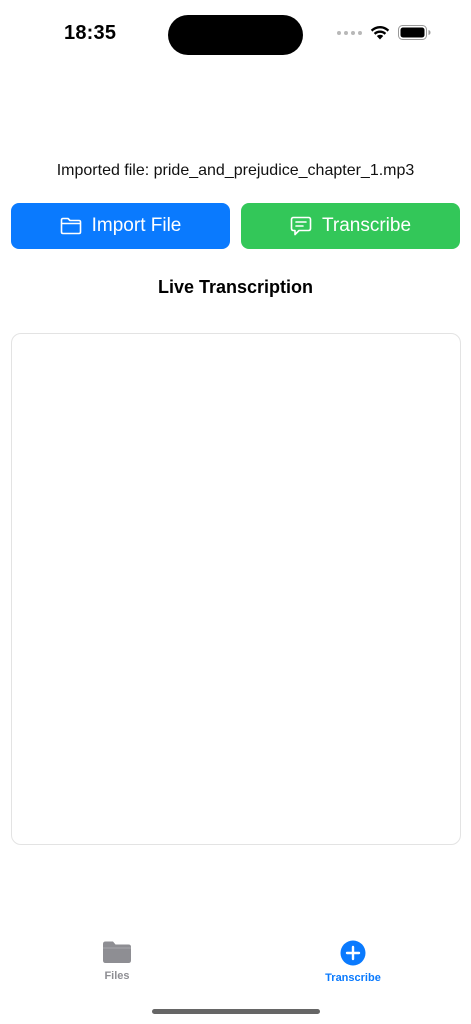 The image size is (471, 1024). I want to click on status-bar: 18:35, so click(235, 30).